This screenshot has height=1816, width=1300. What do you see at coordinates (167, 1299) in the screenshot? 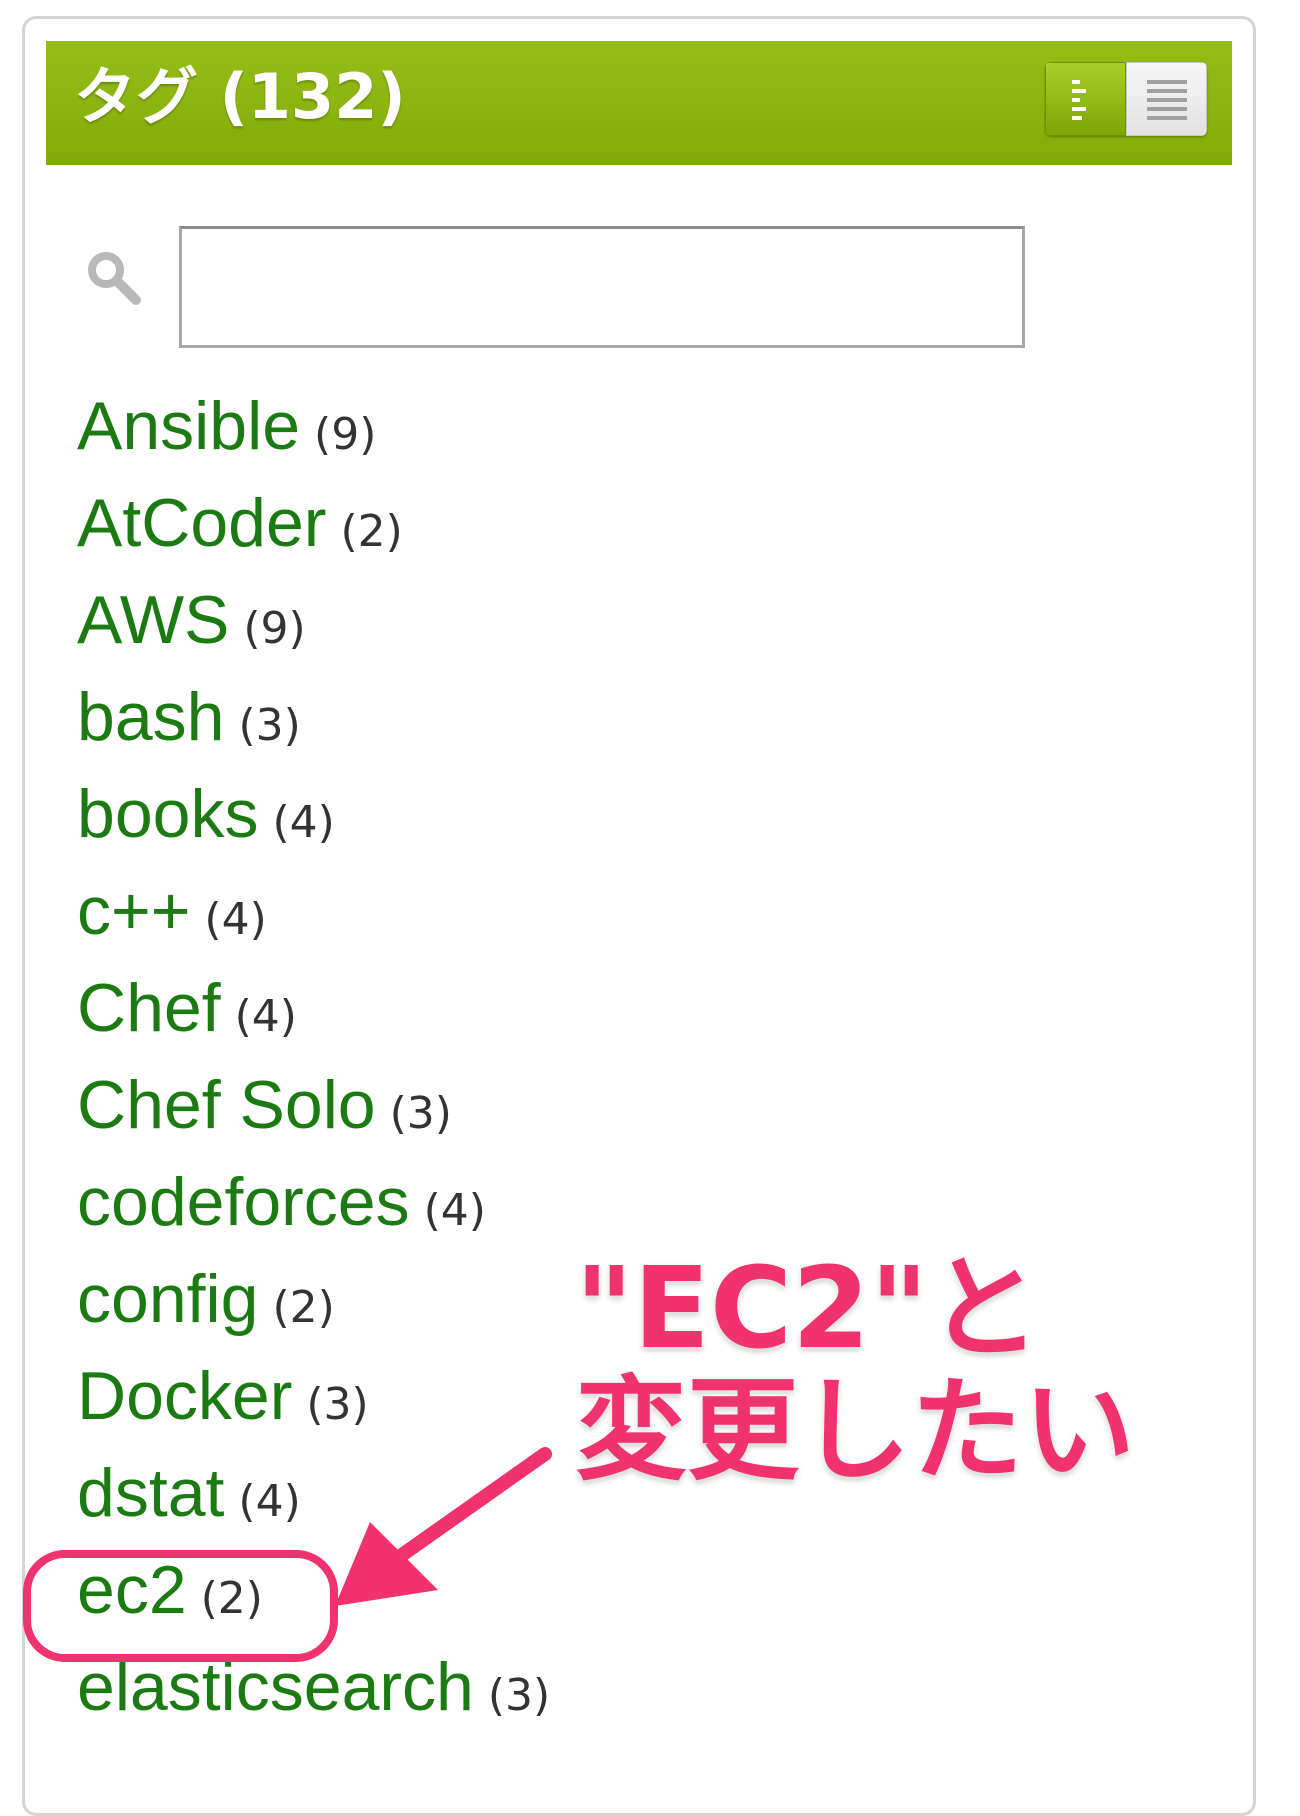
I see `tag-link: config` at bounding box center [167, 1299].